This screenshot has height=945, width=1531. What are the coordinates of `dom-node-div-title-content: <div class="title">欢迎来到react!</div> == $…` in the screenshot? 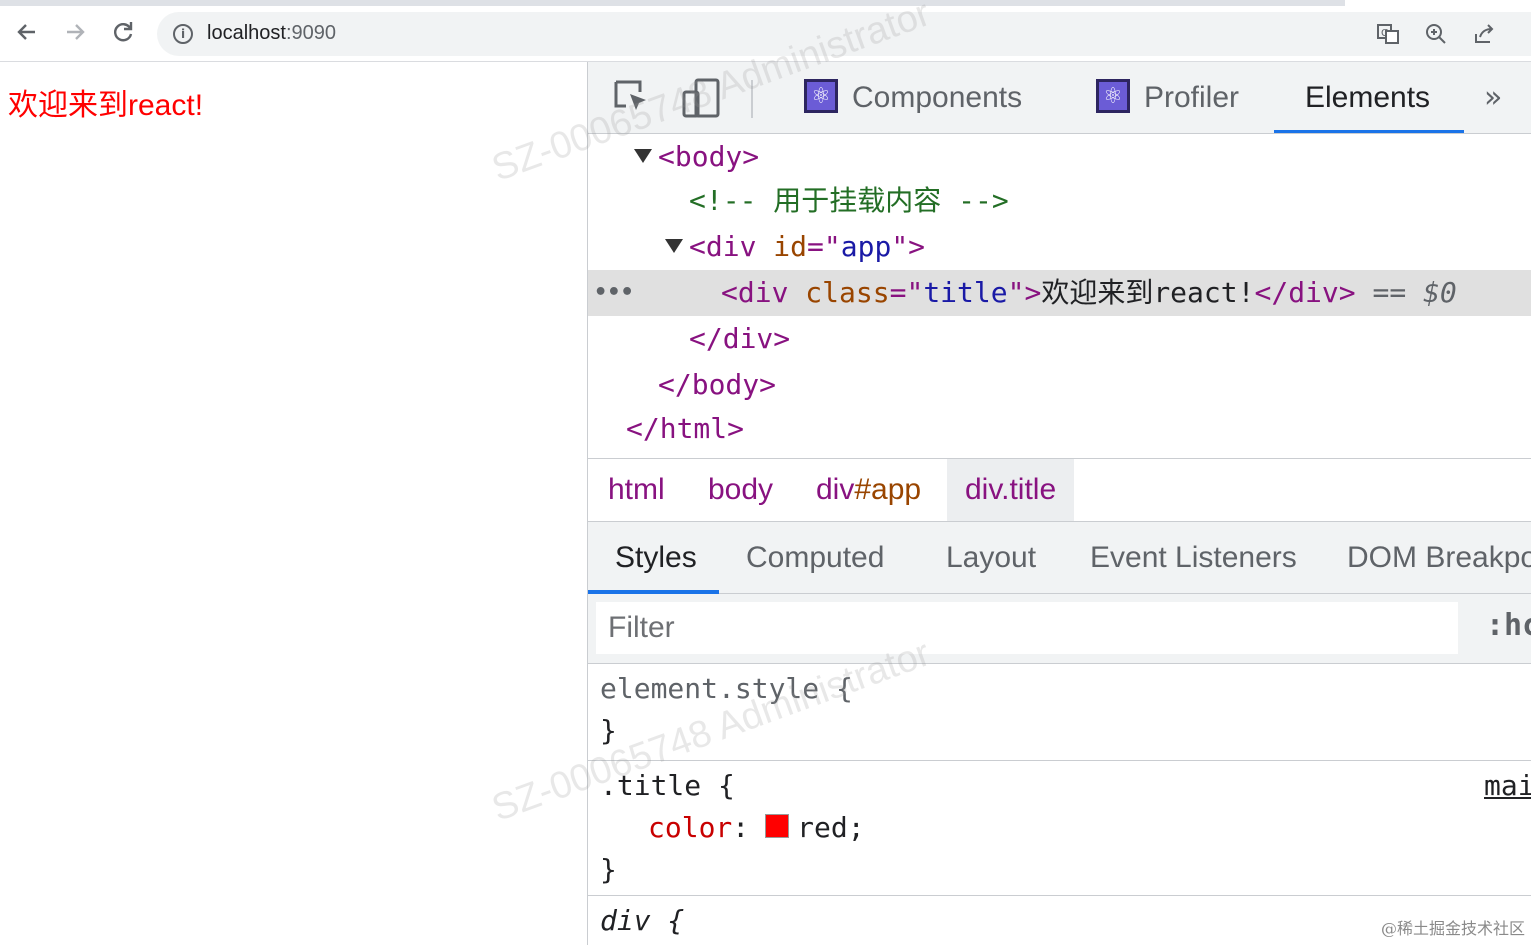 It's located at (1089, 293).